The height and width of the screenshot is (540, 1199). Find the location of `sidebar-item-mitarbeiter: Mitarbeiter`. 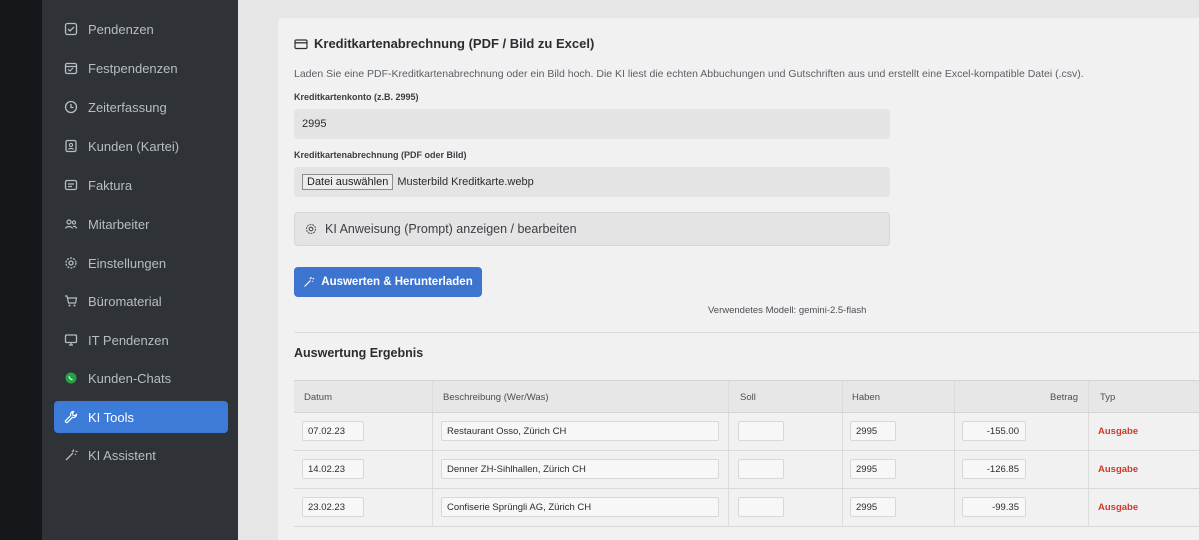

sidebar-item-mitarbeiter: Mitarbeiter is located at coordinates (141, 224).